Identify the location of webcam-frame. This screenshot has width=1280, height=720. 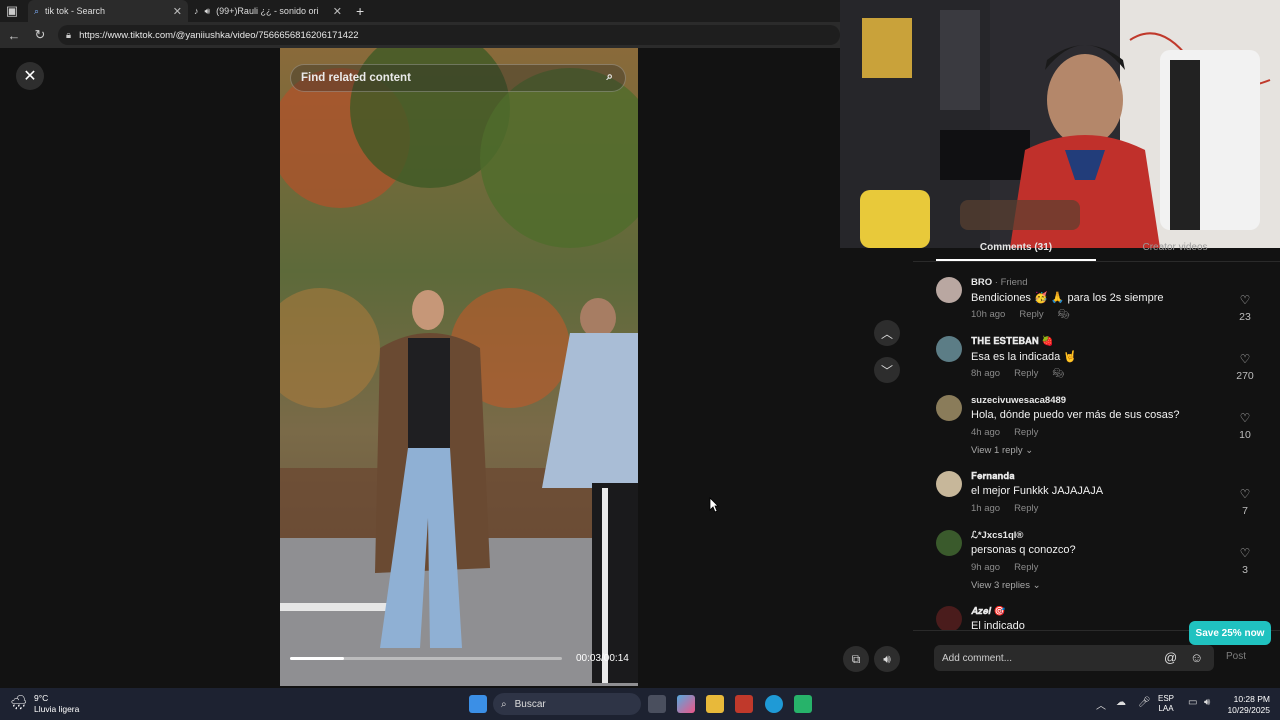
(1060, 124).